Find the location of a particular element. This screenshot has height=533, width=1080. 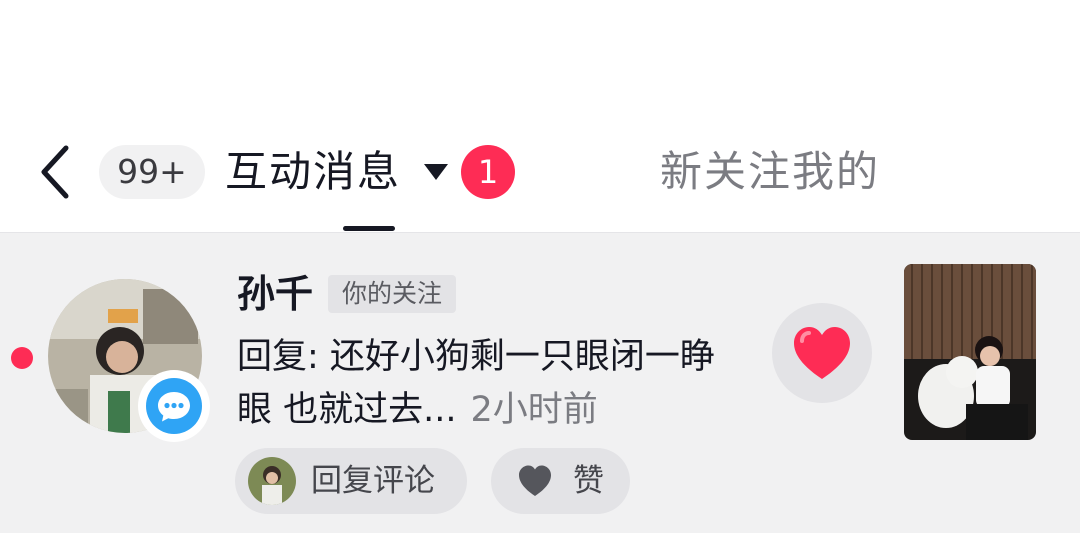

timestamp: 2小时前 is located at coordinates (534, 410).